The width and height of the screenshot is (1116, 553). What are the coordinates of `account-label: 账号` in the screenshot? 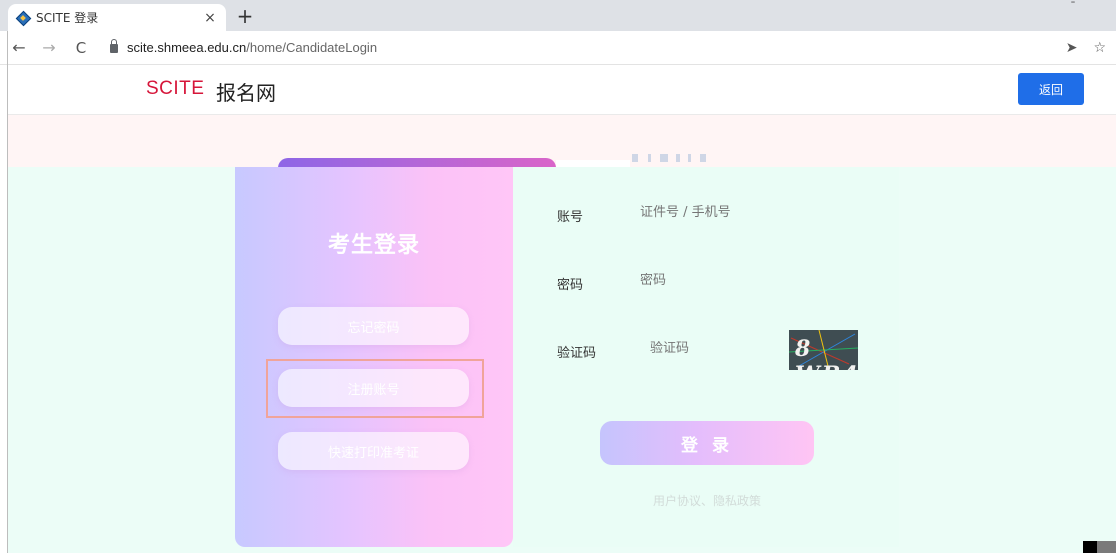 It's located at (570, 217).